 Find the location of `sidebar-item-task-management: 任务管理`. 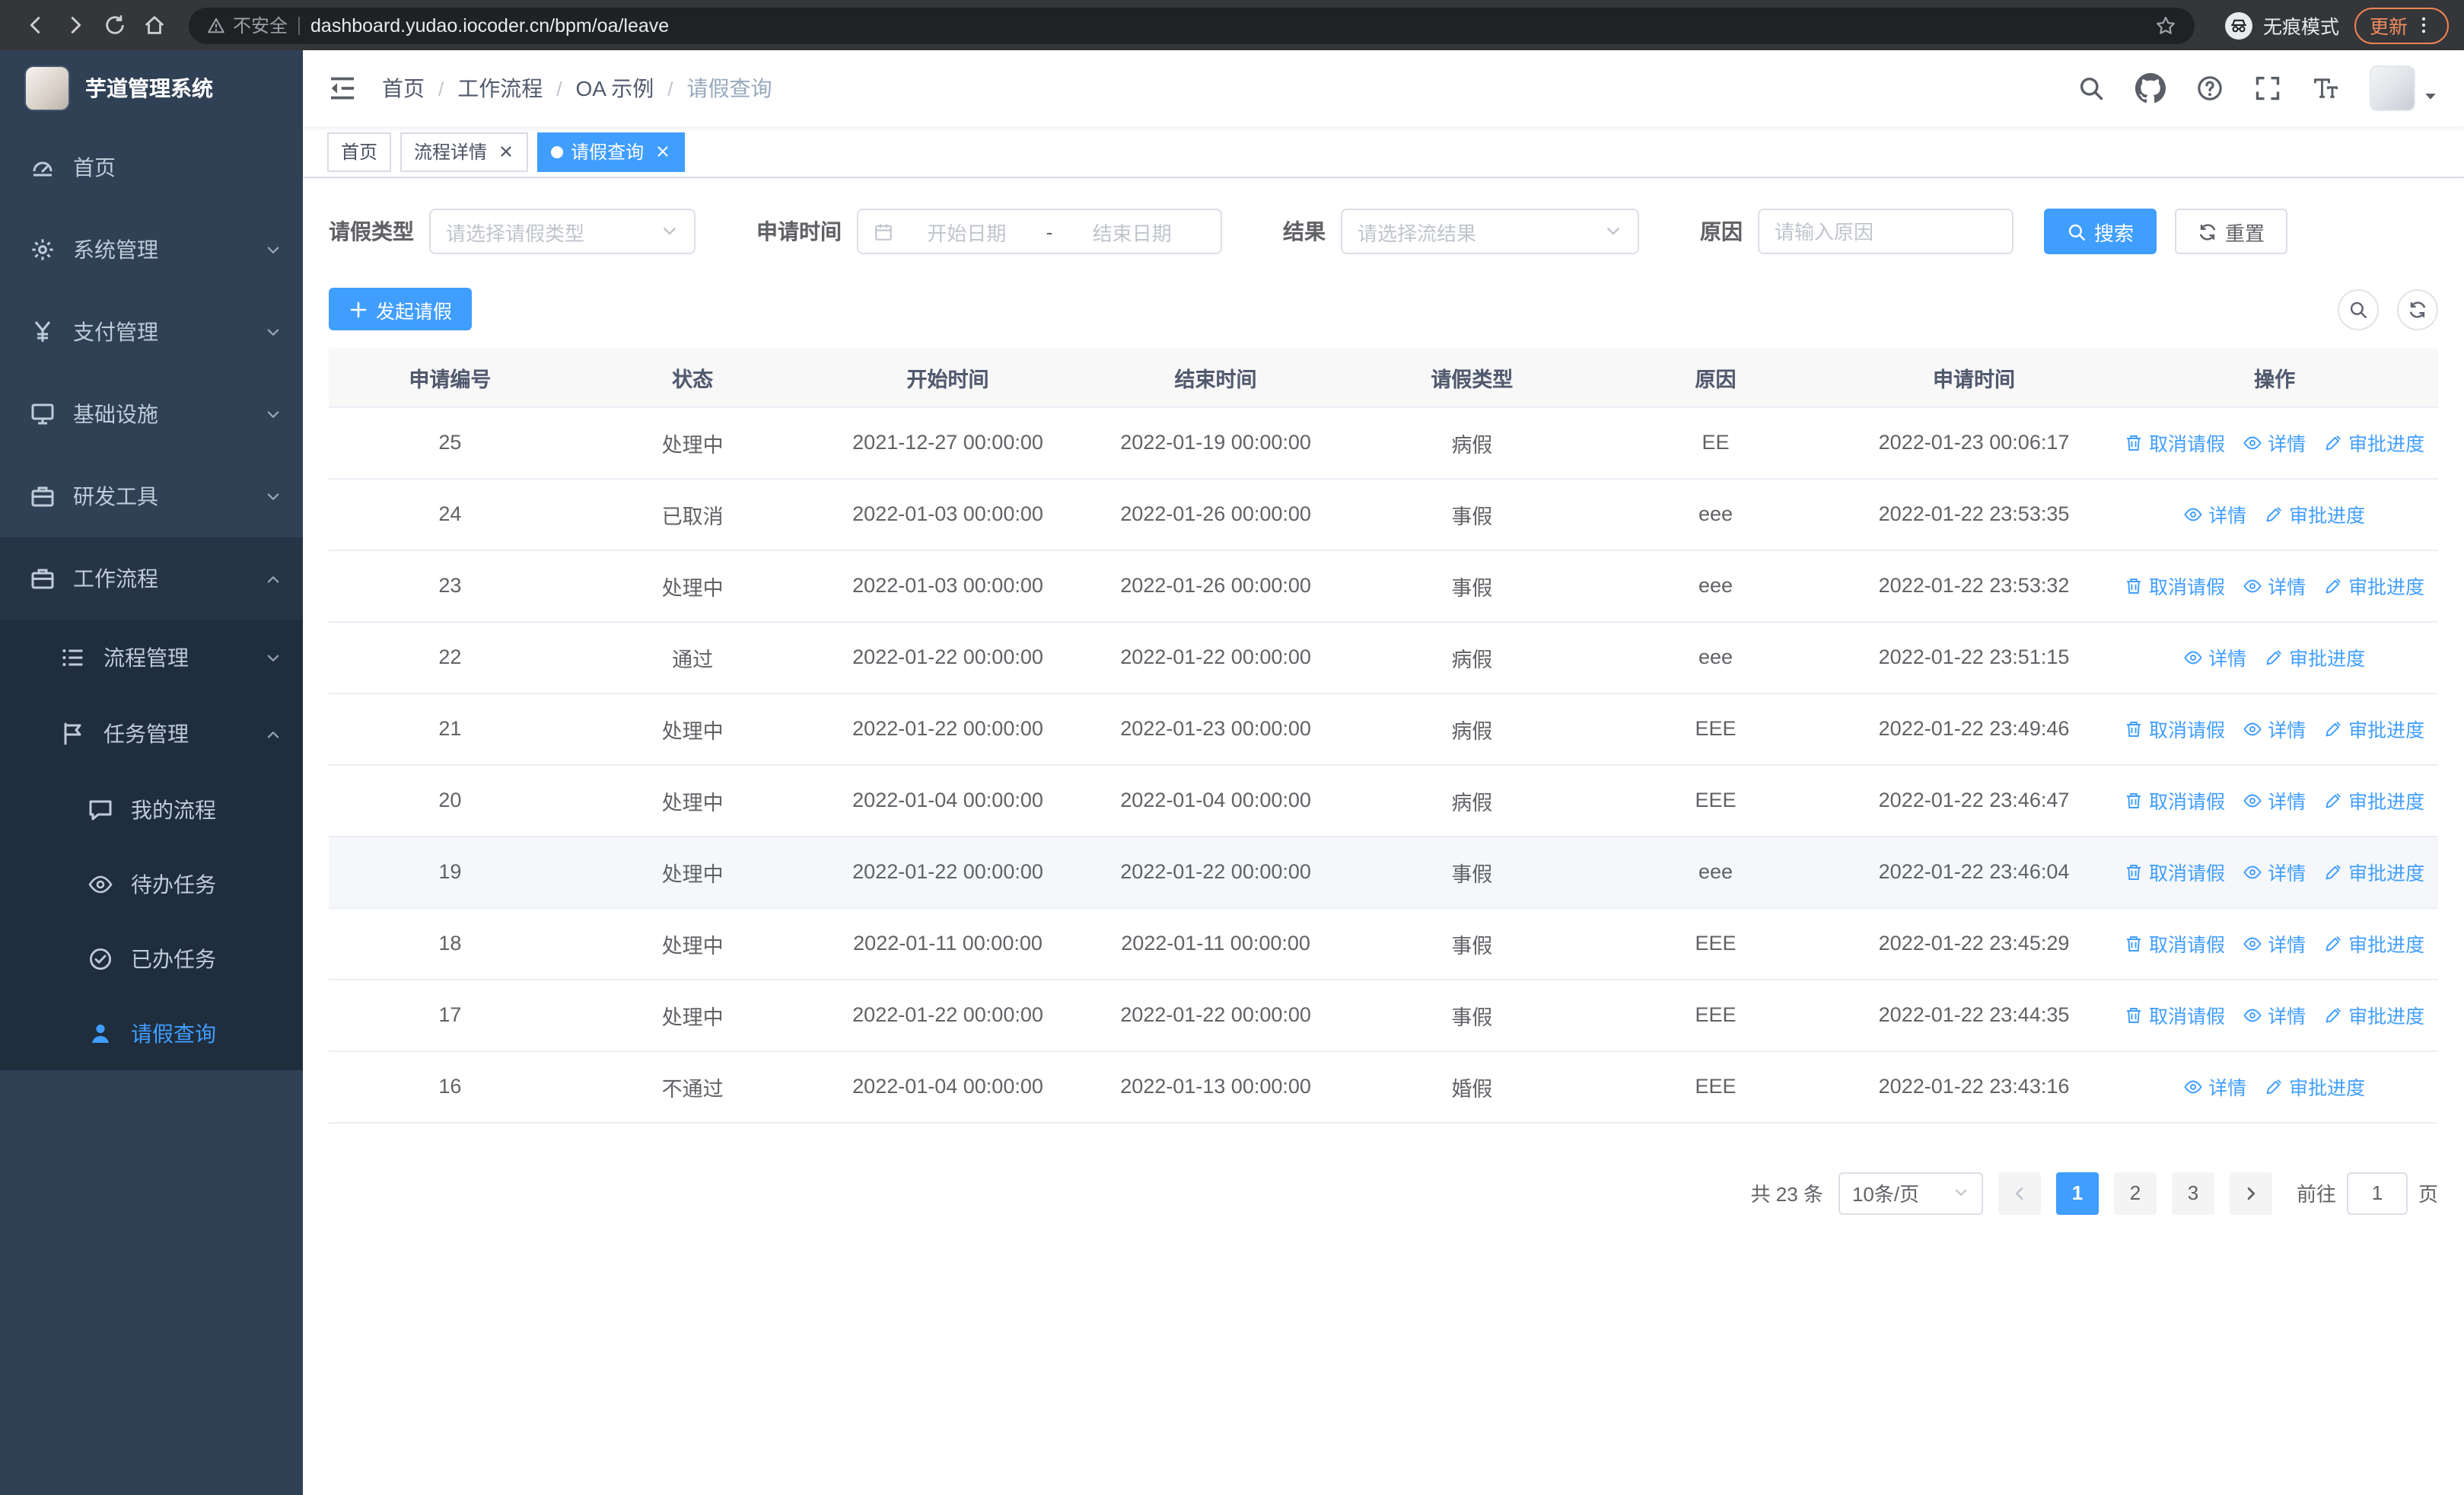

sidebar-item-task-management: 任务管理 is located at coordinates (151, 734).